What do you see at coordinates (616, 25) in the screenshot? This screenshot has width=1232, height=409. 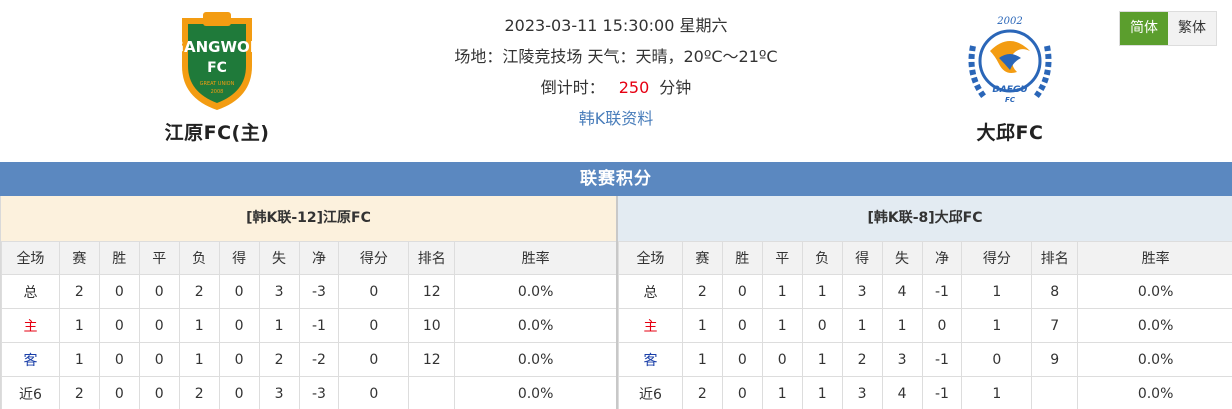 I see `match-datetime: 2023-03-11 15:30:00 星期六` at bounding box center [616, 25].